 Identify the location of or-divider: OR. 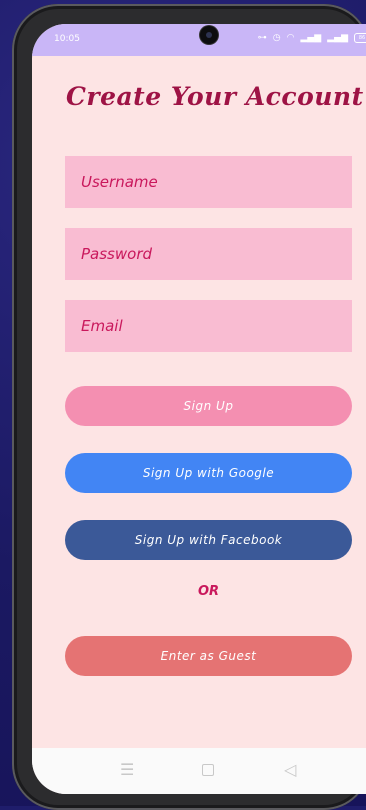
(208, 591).